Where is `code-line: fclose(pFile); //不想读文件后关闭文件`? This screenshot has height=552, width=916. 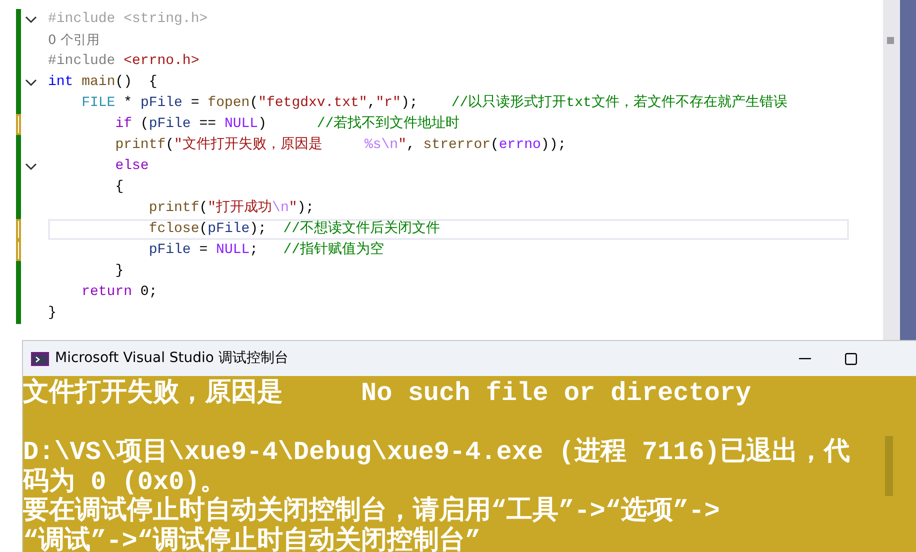 code-line: fclose(pFile); //不想读文件后关闭文件 is located at coordinates (294, 229).